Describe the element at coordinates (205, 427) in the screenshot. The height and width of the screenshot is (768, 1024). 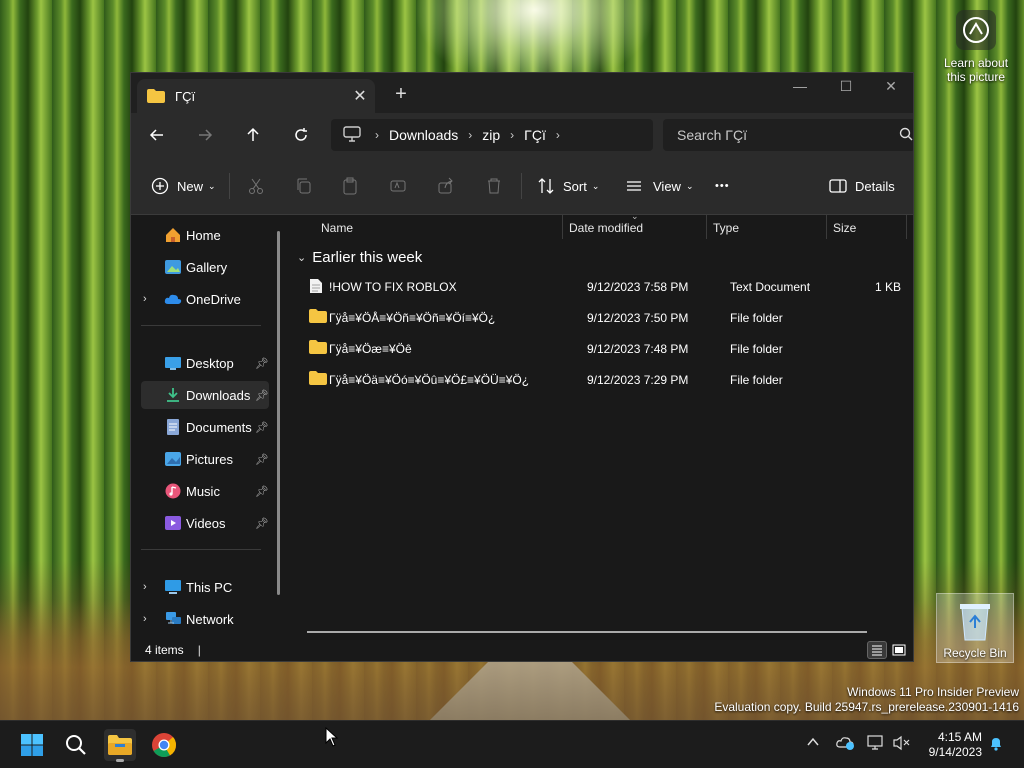
I see `sidebar-item-documents: Documents 📌︎` at that location.